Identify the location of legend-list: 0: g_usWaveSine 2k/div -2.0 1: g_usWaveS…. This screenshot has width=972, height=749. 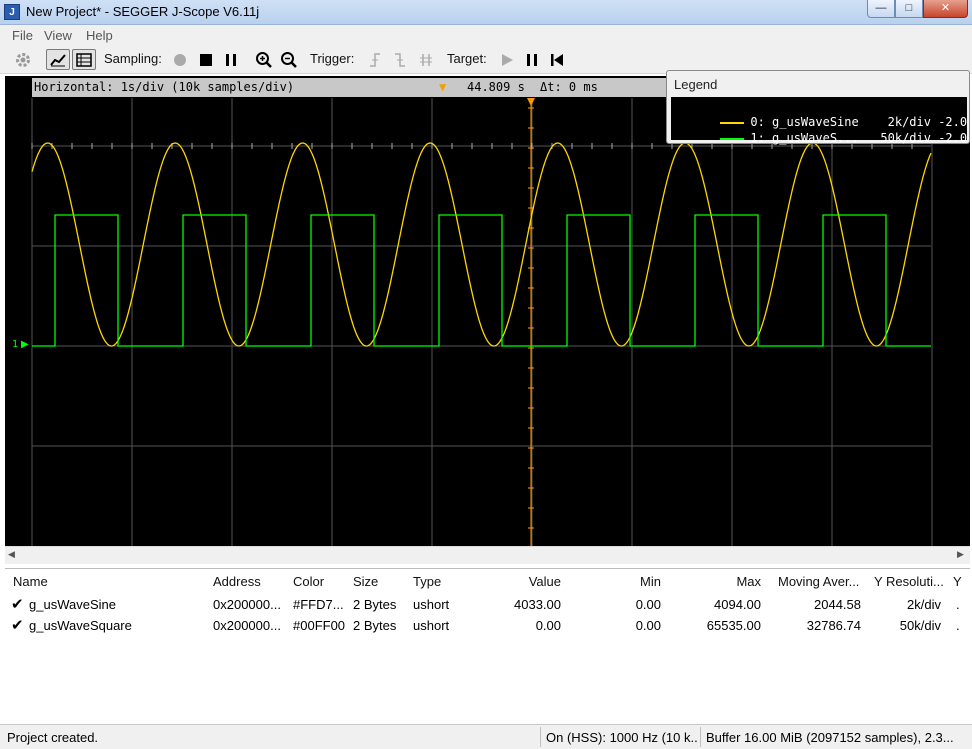
(819, 121).